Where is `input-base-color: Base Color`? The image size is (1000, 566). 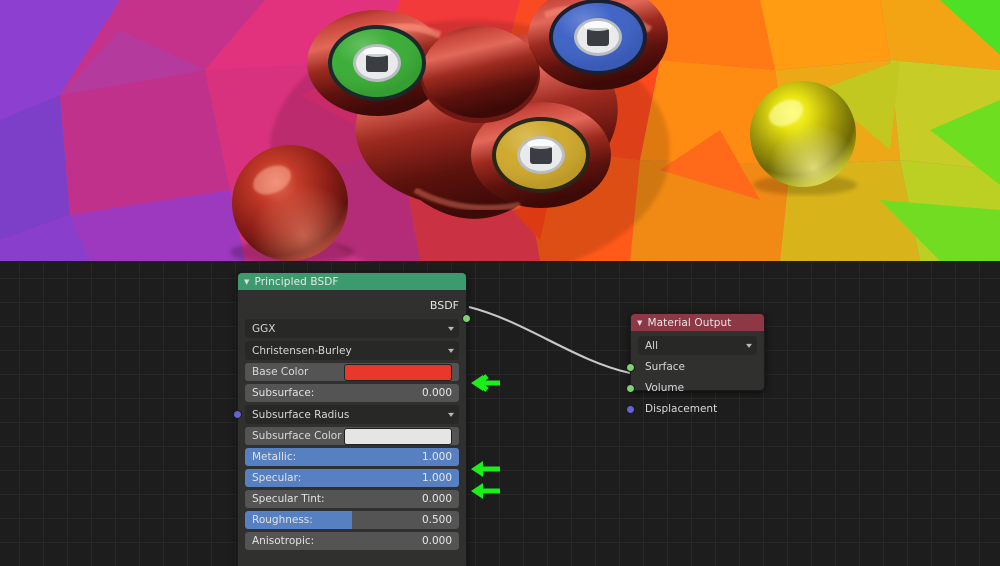
input-base-color: Base Color is located at coordinates (352, 372).